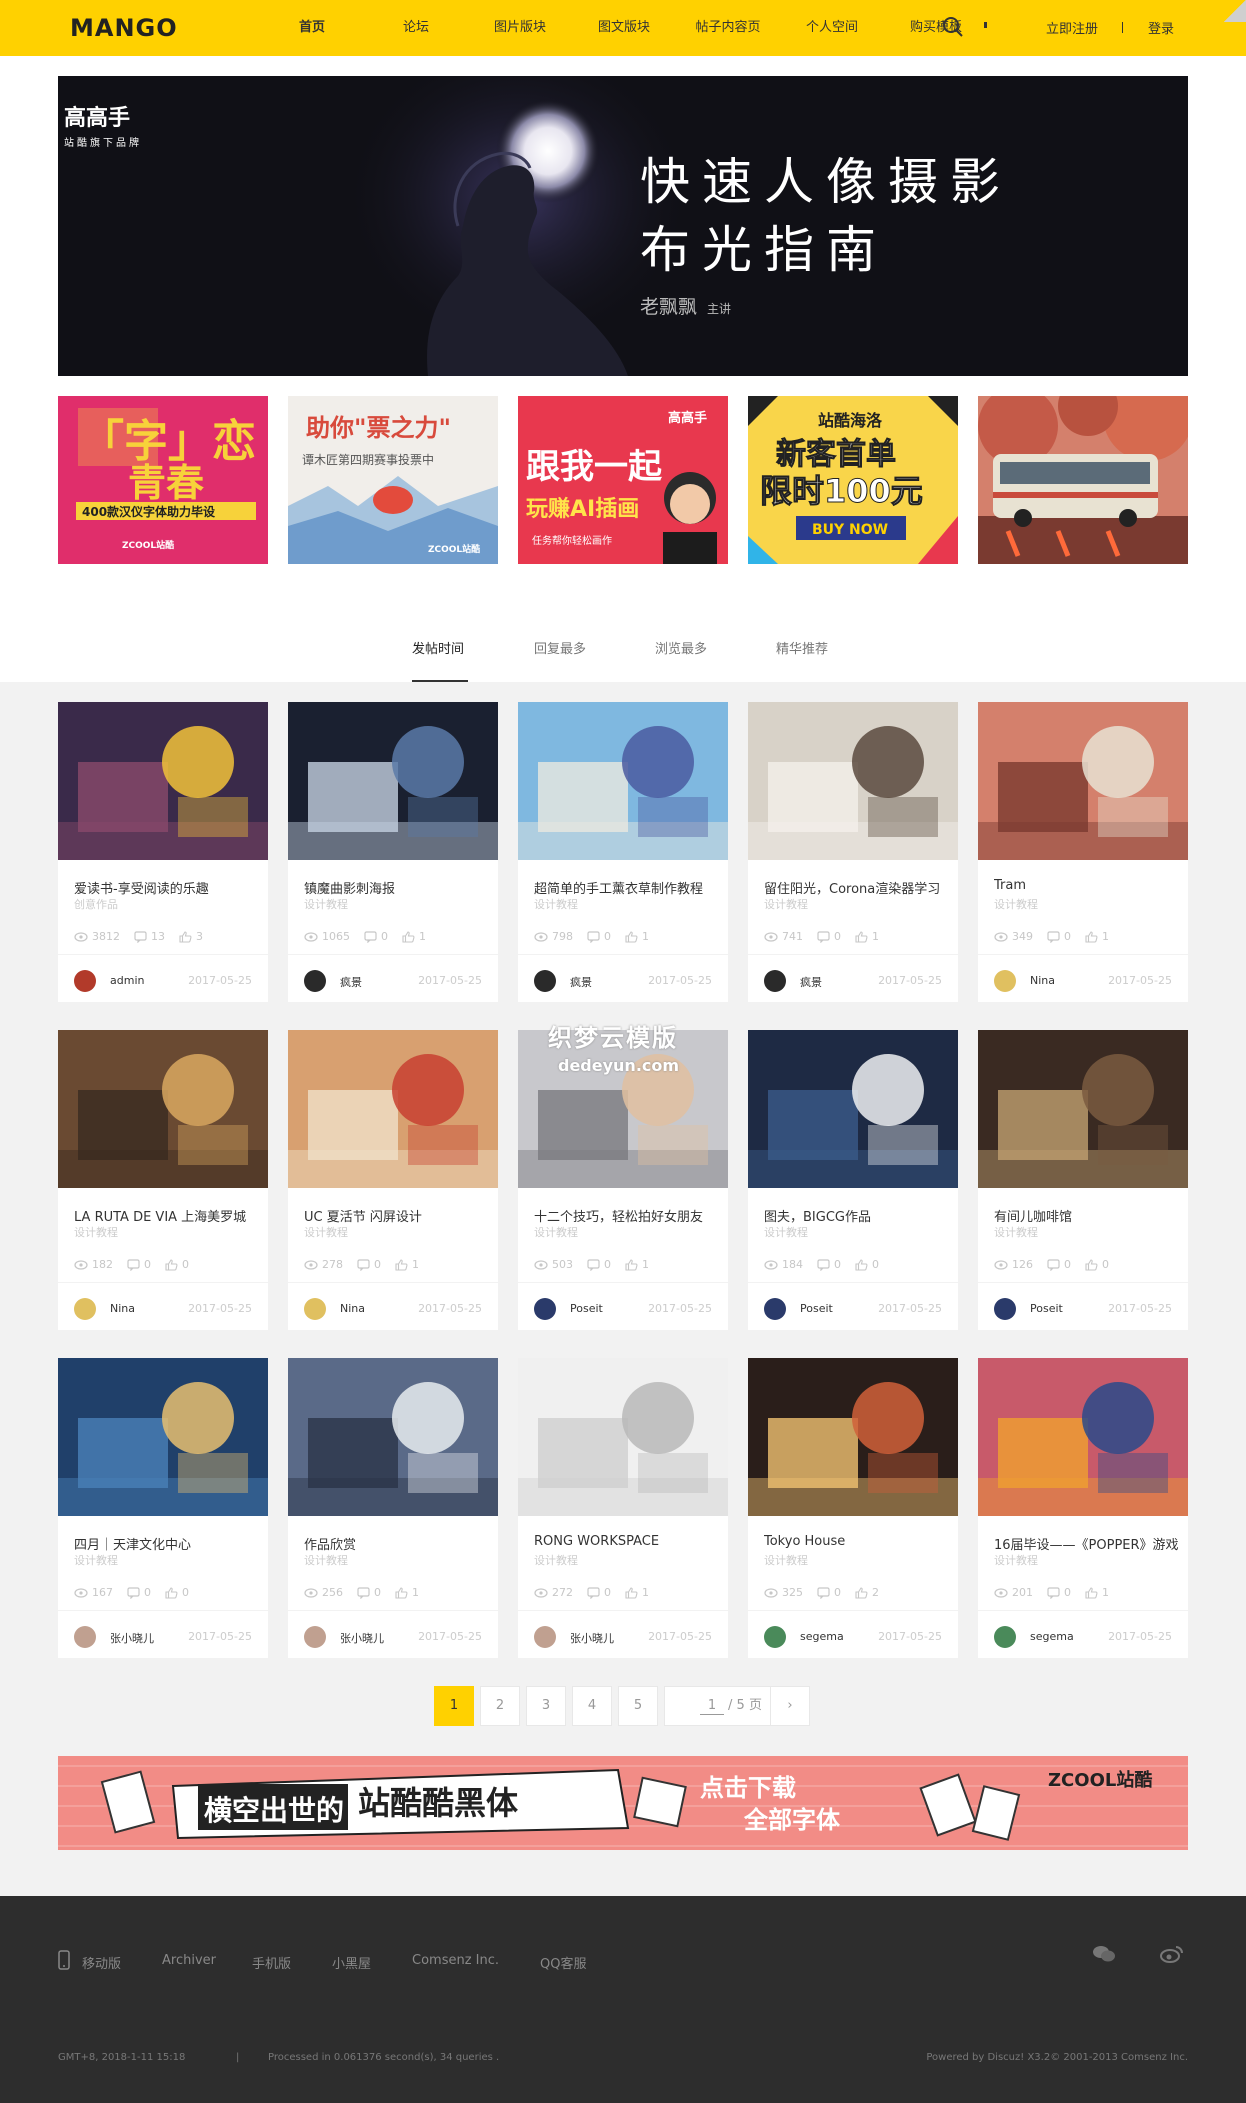  I want to click on post-title: 作品欣赏, so click(397, 1543).